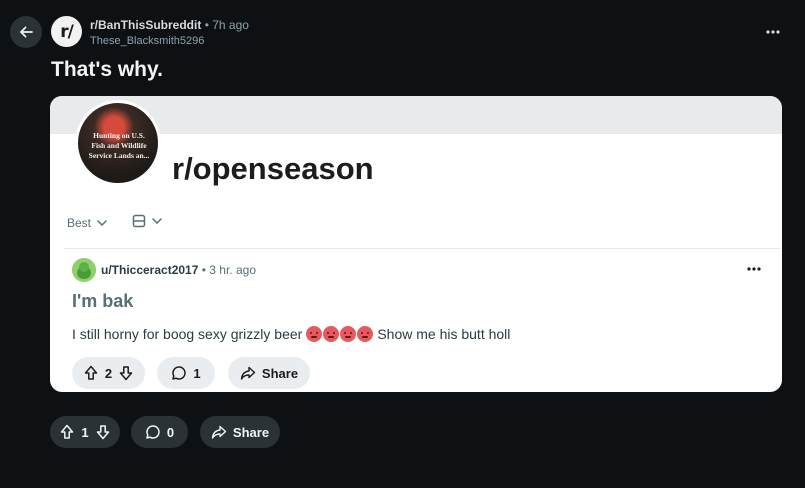 The height and width of the screenshot is (488, 805). What do you see at coordinates (145, 25) in the screenshot?
I see `subreddit-link: r/BanThisSubreddit` at bounding box center [145, 25].